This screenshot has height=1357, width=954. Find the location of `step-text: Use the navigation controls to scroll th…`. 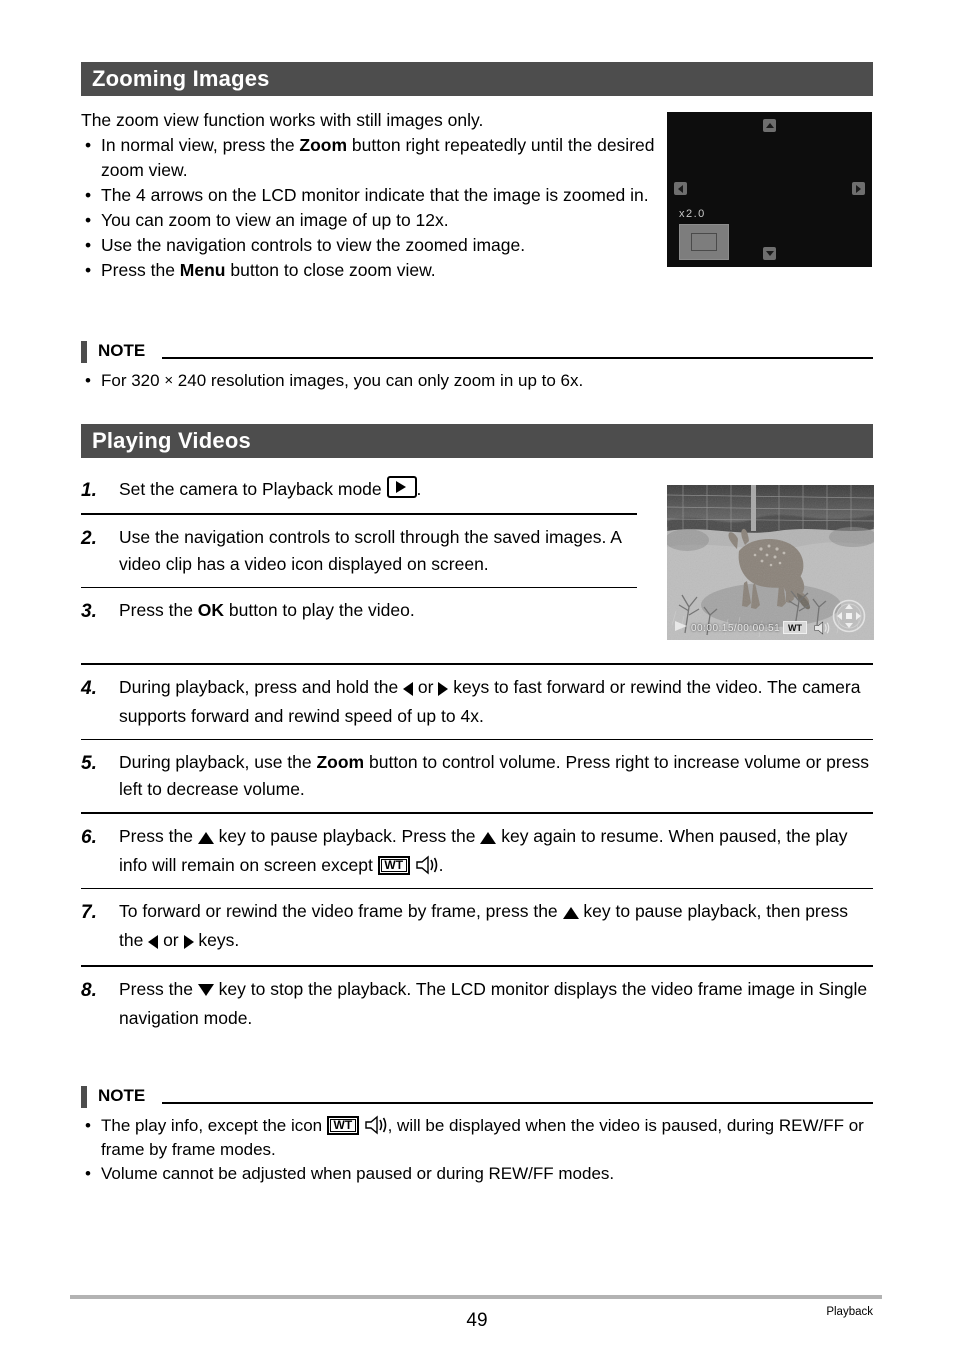

step-text: Use the navigation controls to scroll th… is located at coordinates (370, 550).